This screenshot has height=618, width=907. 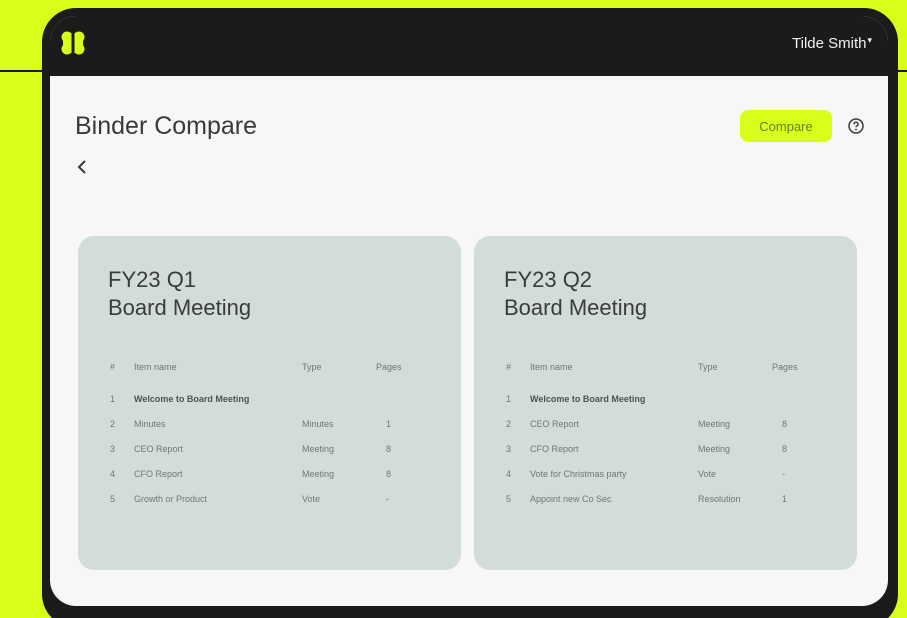 What do you see at coordinates (73, 43) in the screenshot?
I see `app-logo-icon` at bounding box center [73, 43].